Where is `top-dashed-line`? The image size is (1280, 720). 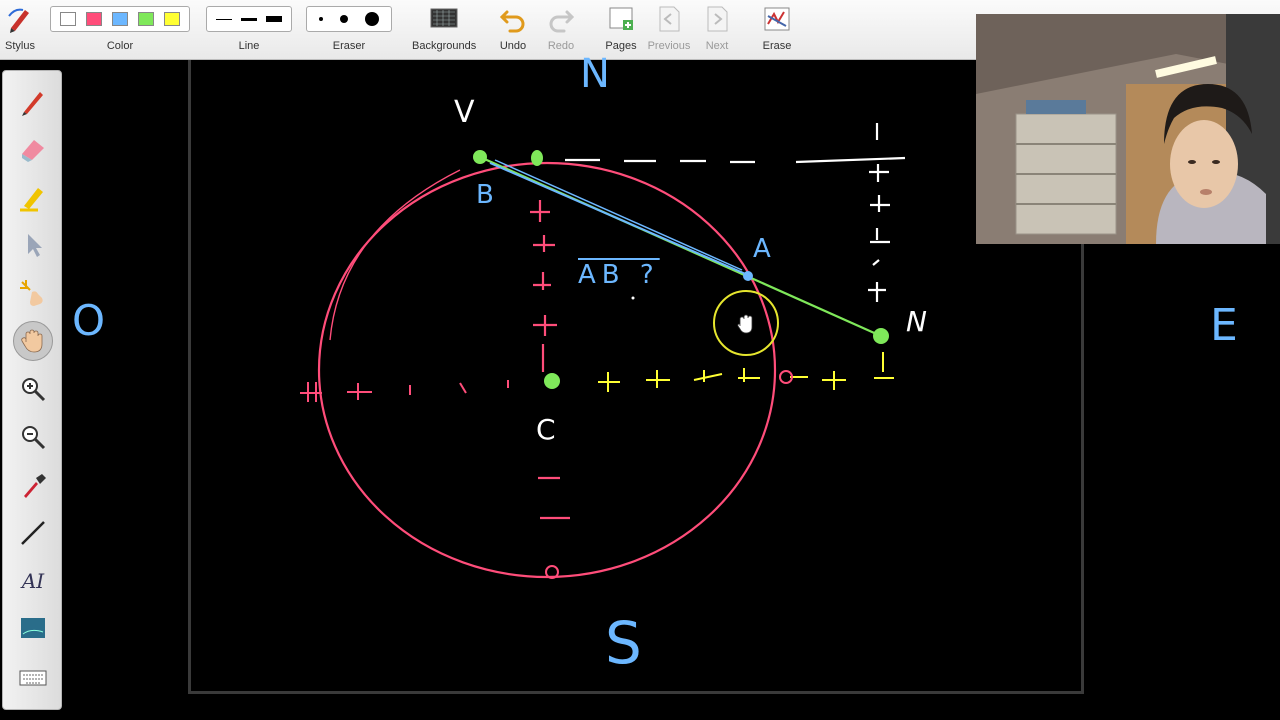
top-dashed-line is located at coordinates (735, 160).